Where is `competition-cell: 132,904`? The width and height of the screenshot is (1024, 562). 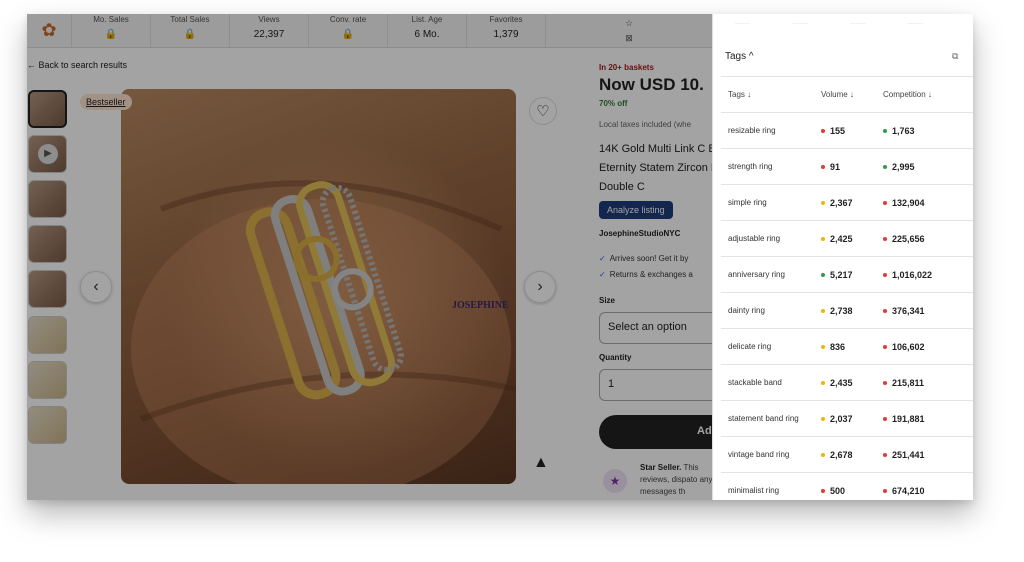 competition-cell: 132,904 is located at coordinates (928, 202).